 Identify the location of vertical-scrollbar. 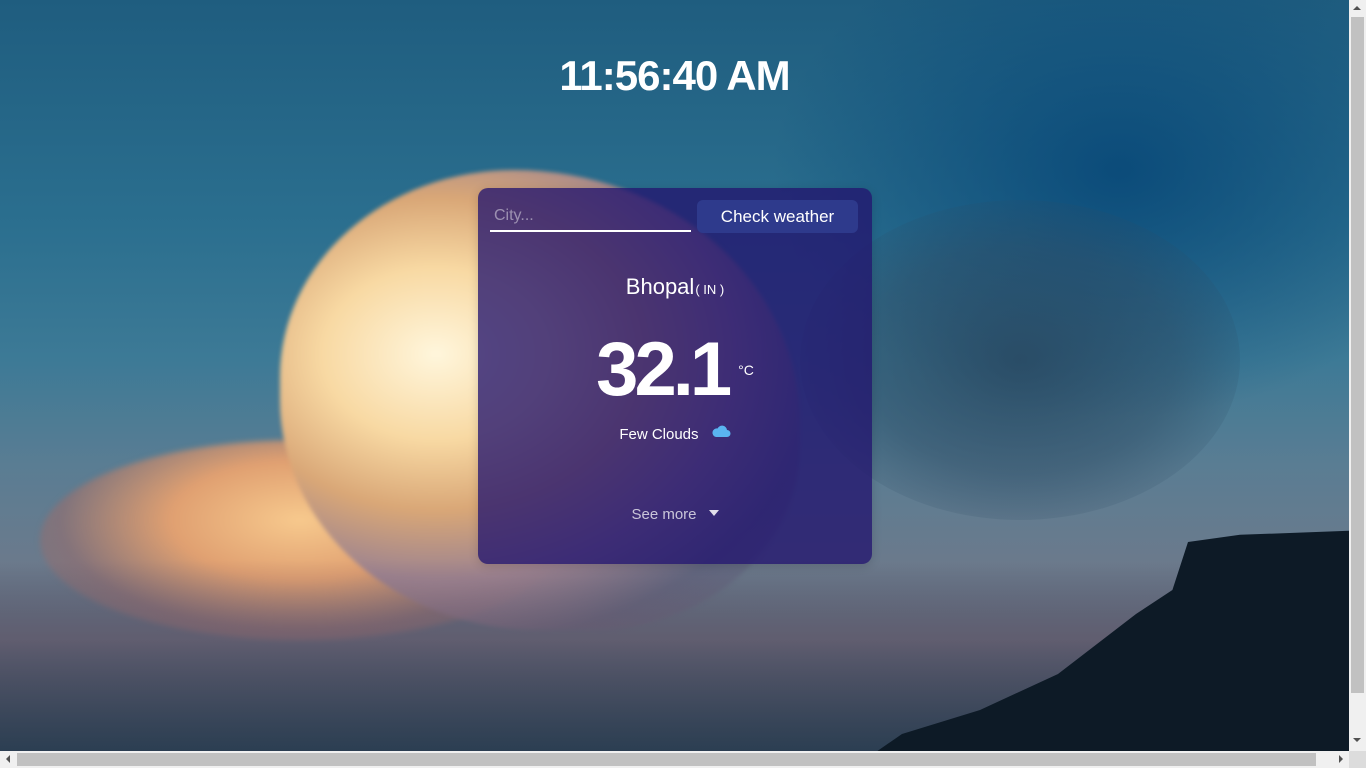
(1357, 375).